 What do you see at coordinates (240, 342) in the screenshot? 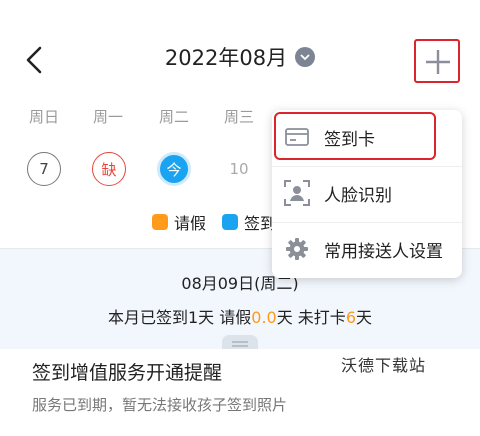
I see `drag-handle` at bounding box center [240, 342].